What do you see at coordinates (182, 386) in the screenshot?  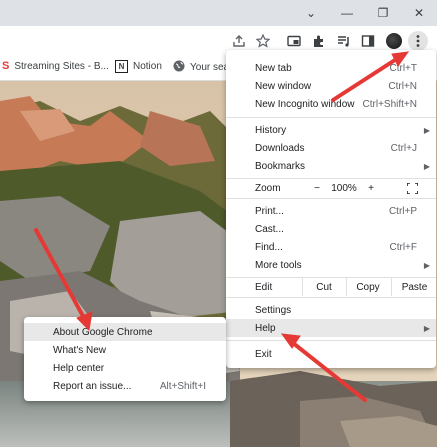 I see `menu-shortcut: Alt+Shift+I` at bounding box center [182, 386].